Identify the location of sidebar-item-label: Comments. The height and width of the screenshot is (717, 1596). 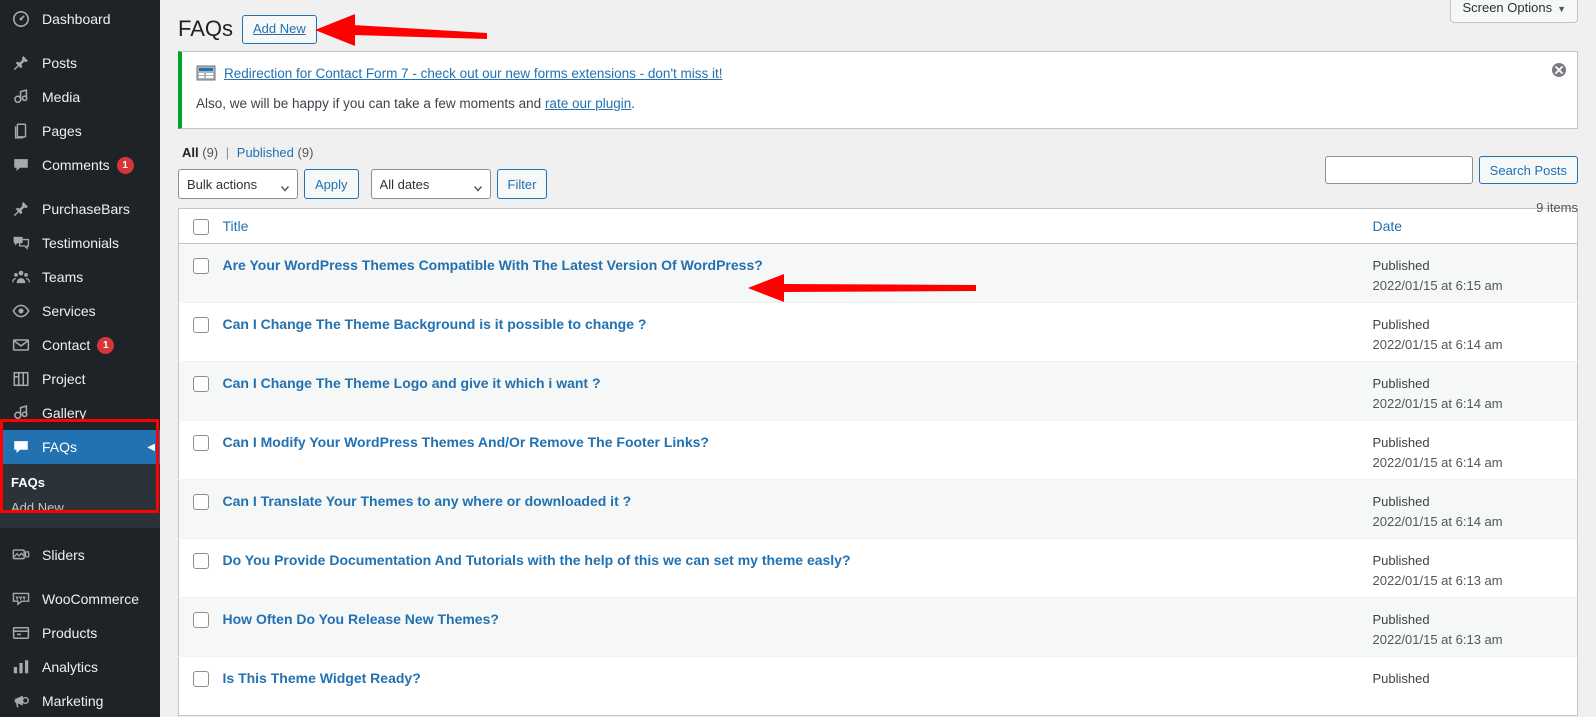
(76, 165).